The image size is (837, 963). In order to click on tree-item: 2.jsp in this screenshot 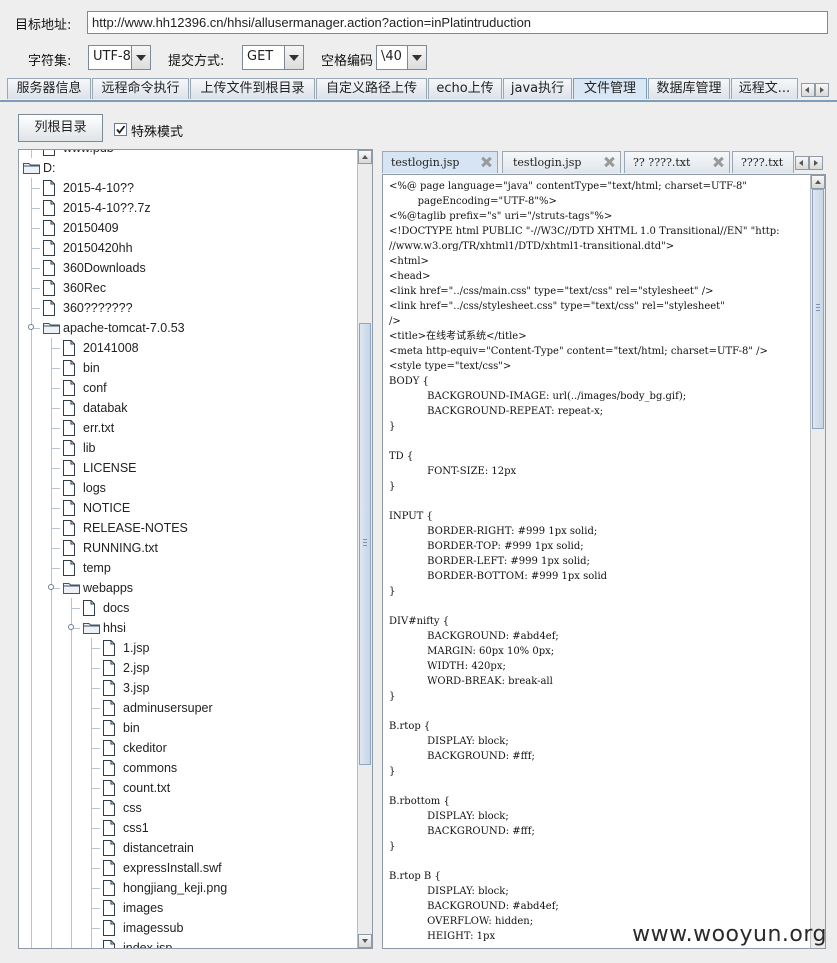, I will do `click(184, 668)`.